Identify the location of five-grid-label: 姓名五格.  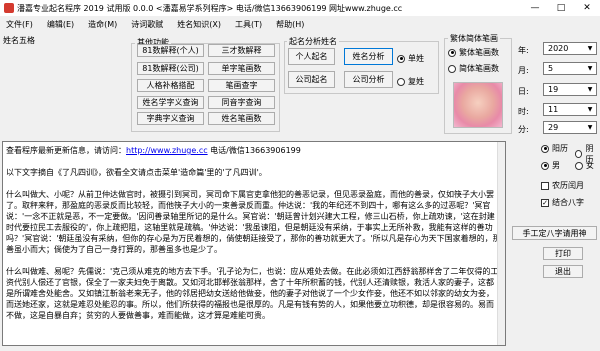
(19, 40).